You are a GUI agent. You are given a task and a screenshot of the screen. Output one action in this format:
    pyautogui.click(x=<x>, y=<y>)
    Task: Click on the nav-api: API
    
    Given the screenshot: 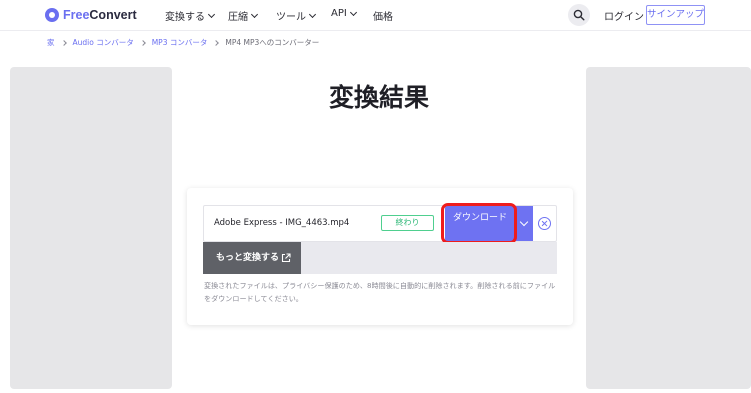 What is the action you would take?
    pyautogui.click(x=344, y=13)
    